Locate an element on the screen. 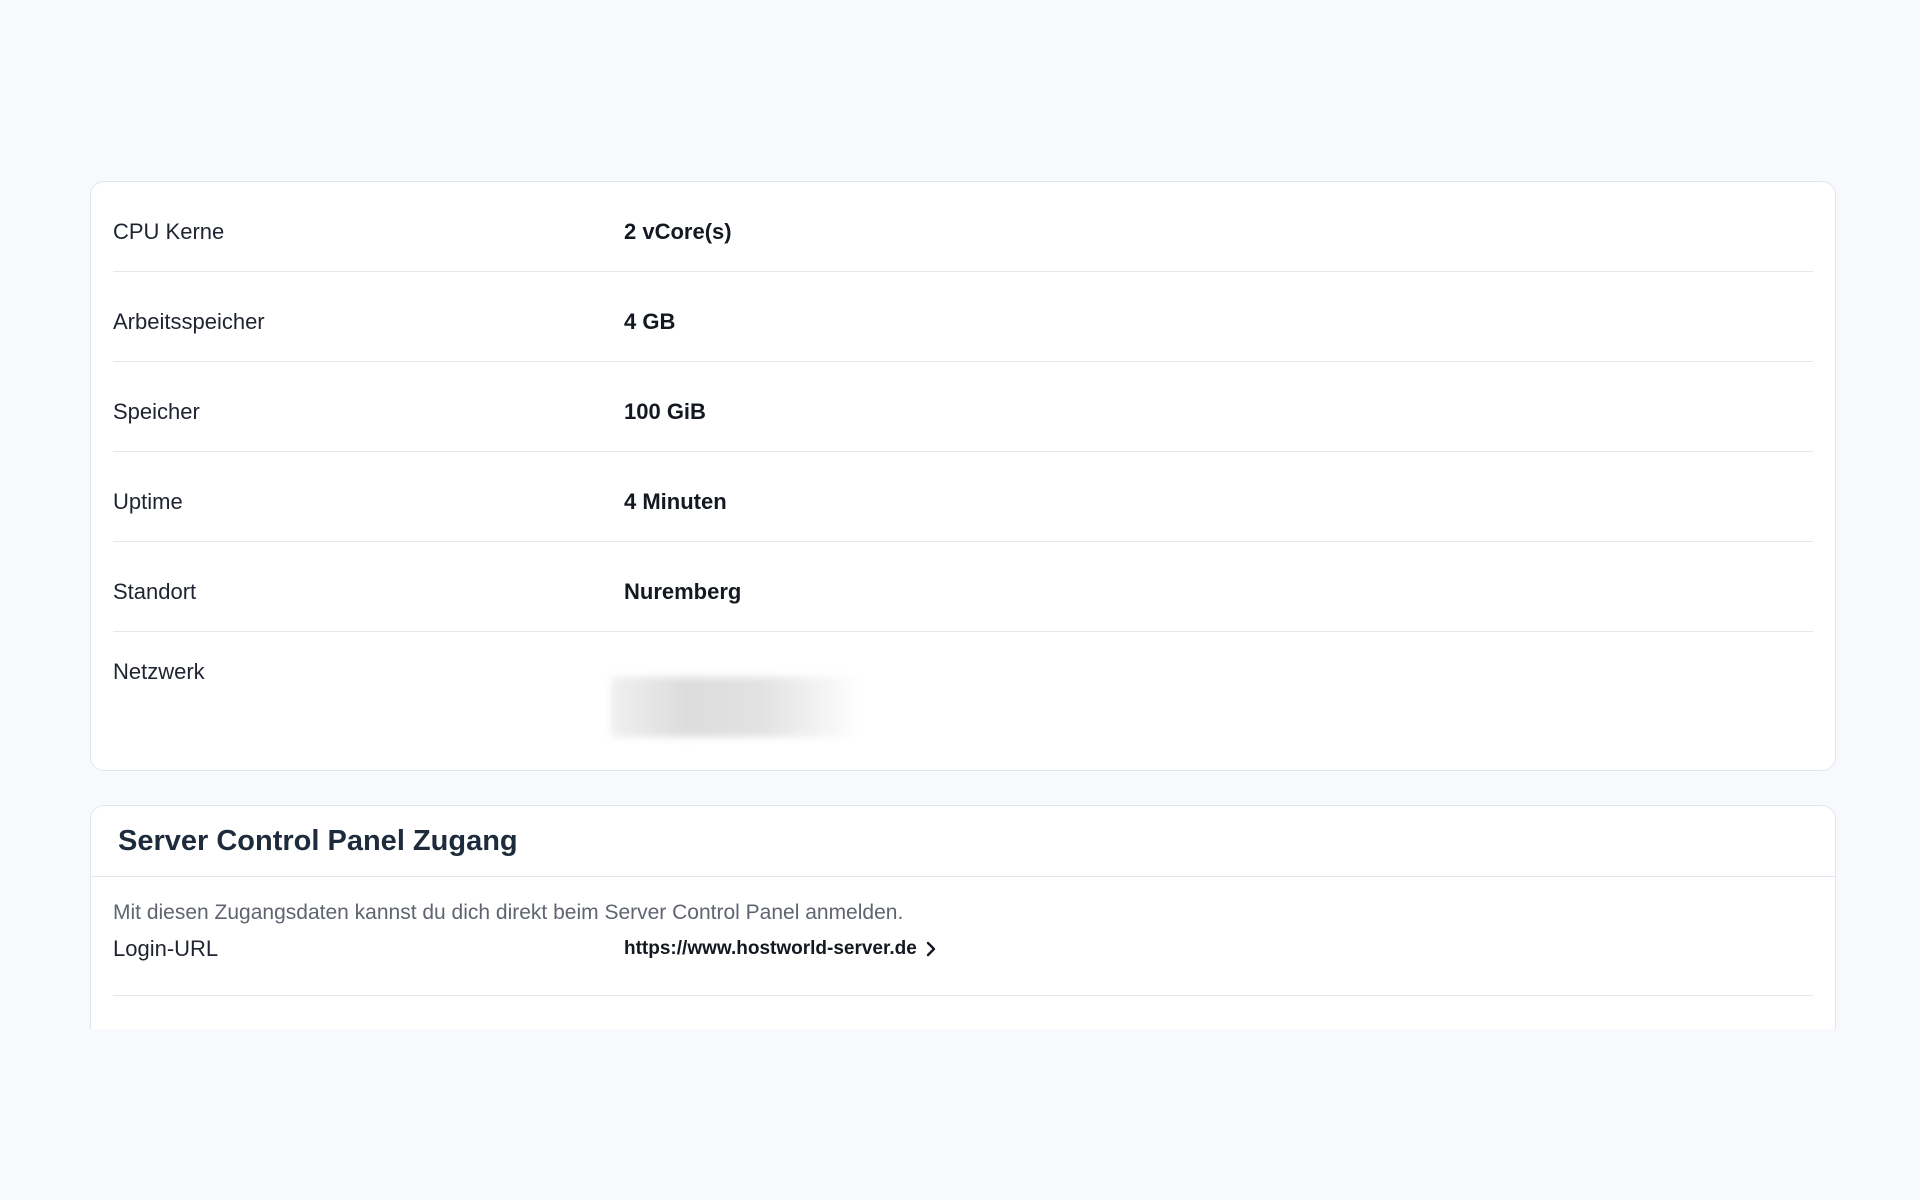 This screenshot has width=1920, height=1200. login-url-label: Login-URL is located at coordinates (166, 948).